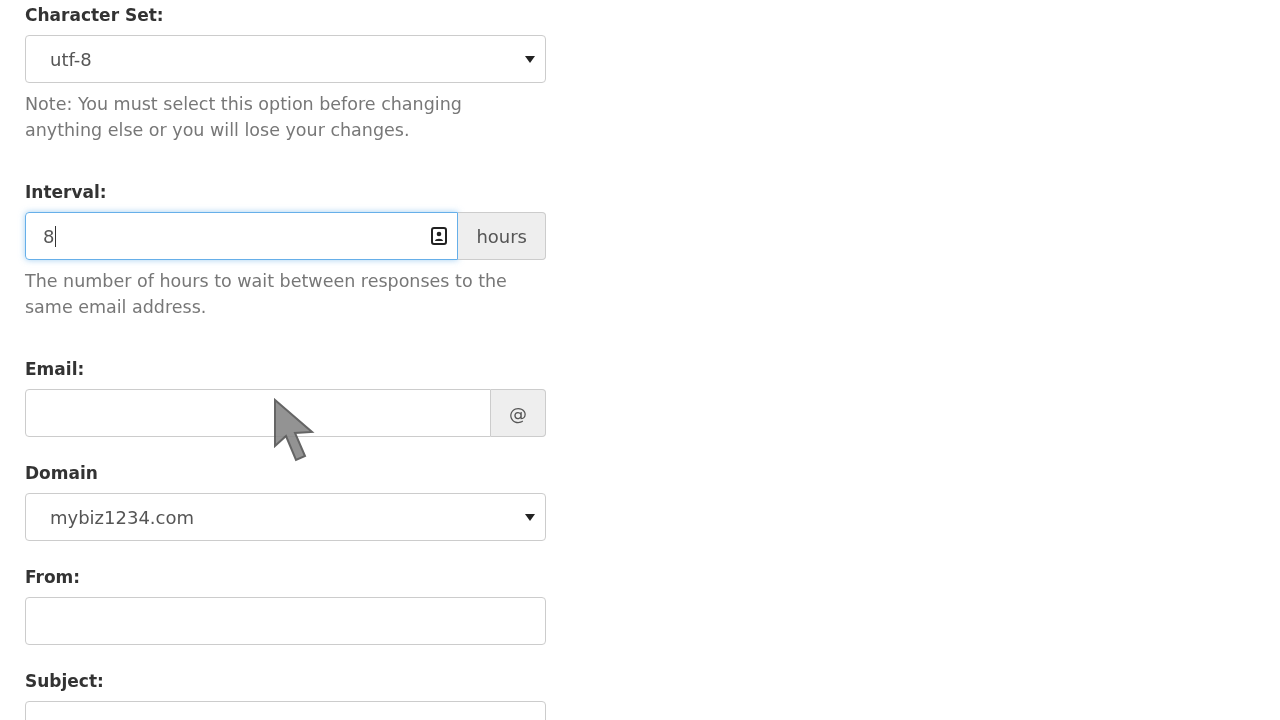 This screenshot has height=720, width=1280. I want to click on input-field: 8, so click(242, 236).